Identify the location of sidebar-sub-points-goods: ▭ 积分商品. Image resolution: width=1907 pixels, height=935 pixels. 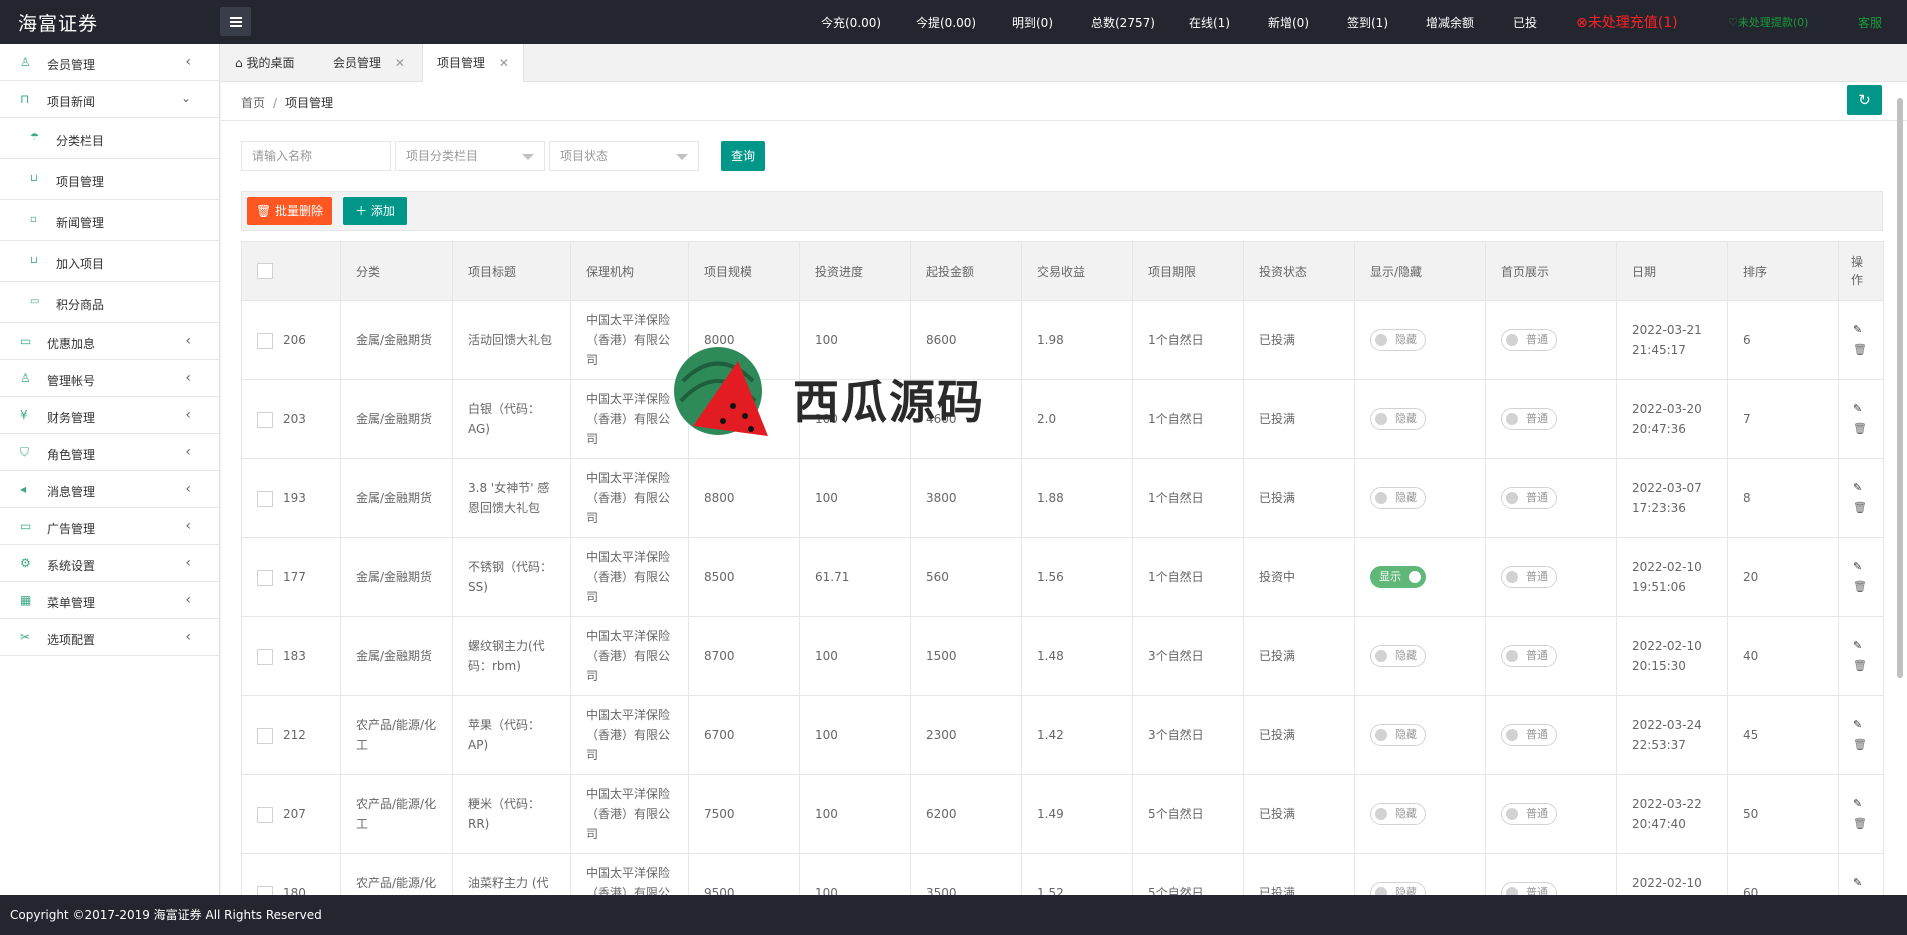
(109, 302).